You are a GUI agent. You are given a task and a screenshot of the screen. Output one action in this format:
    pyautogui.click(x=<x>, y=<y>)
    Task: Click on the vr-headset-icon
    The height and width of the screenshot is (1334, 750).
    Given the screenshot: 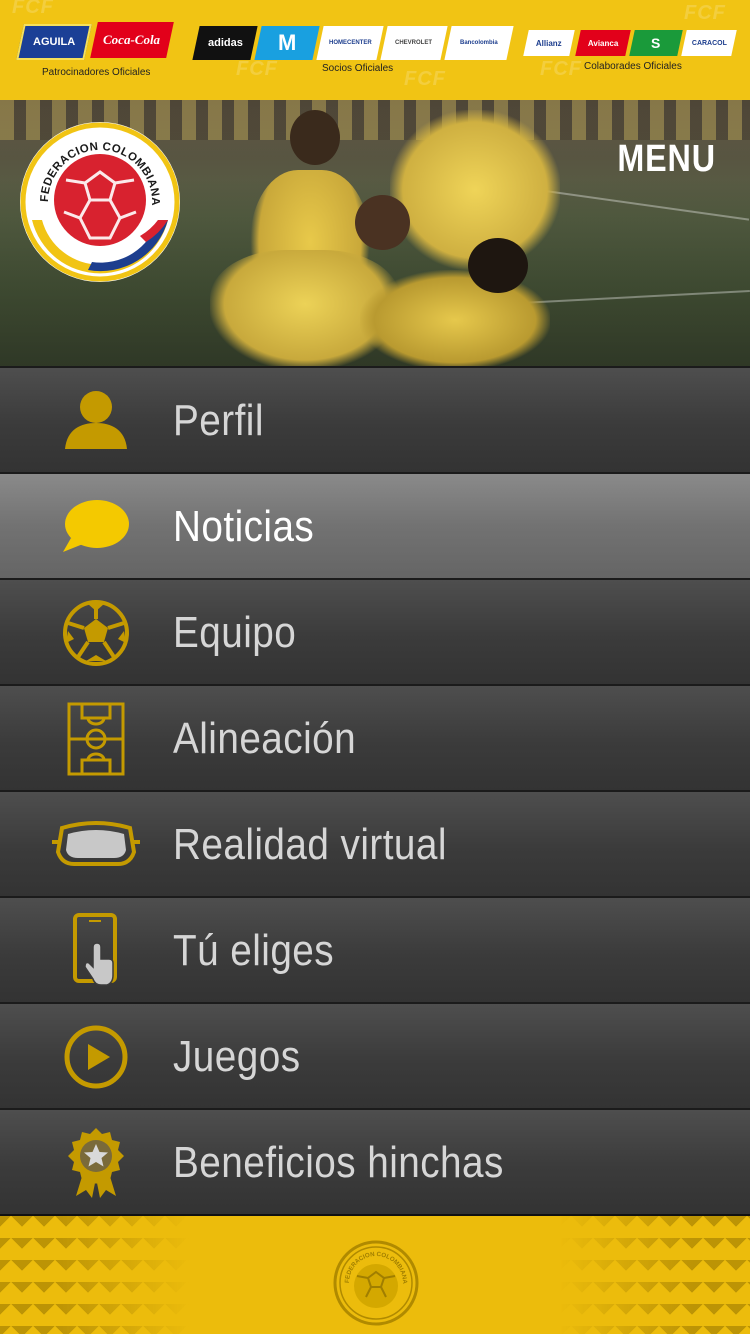 What is the action you would take?
    pyautogui.click(x=96, y=845)
    